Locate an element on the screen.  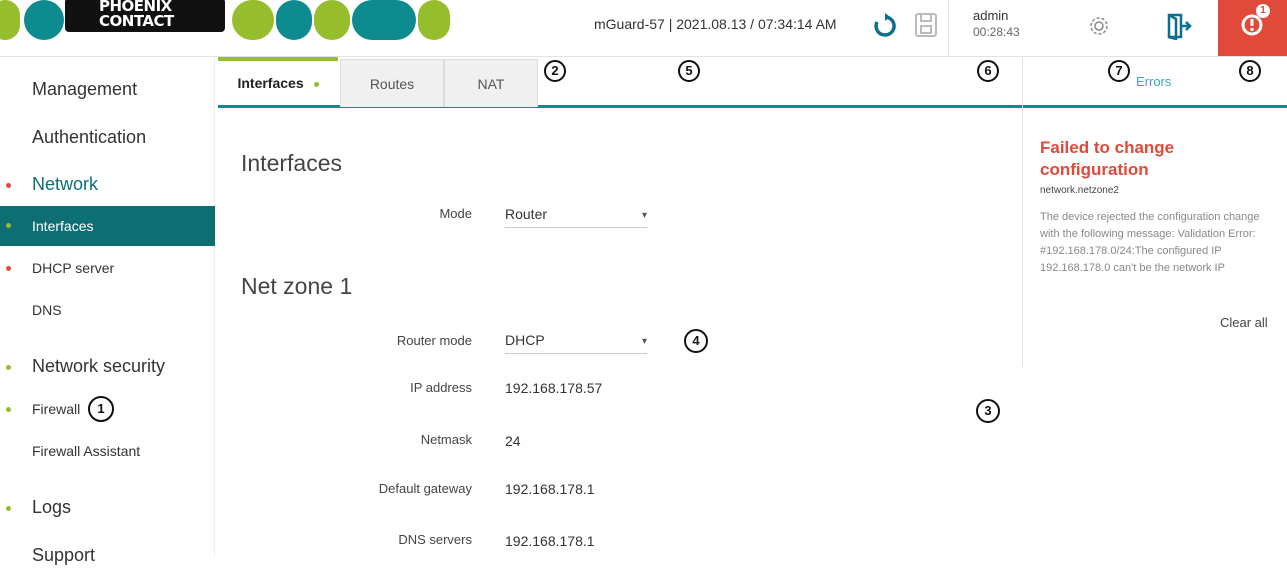
section-title-interfaces: Interfaces is located at coordinates (291, 163).